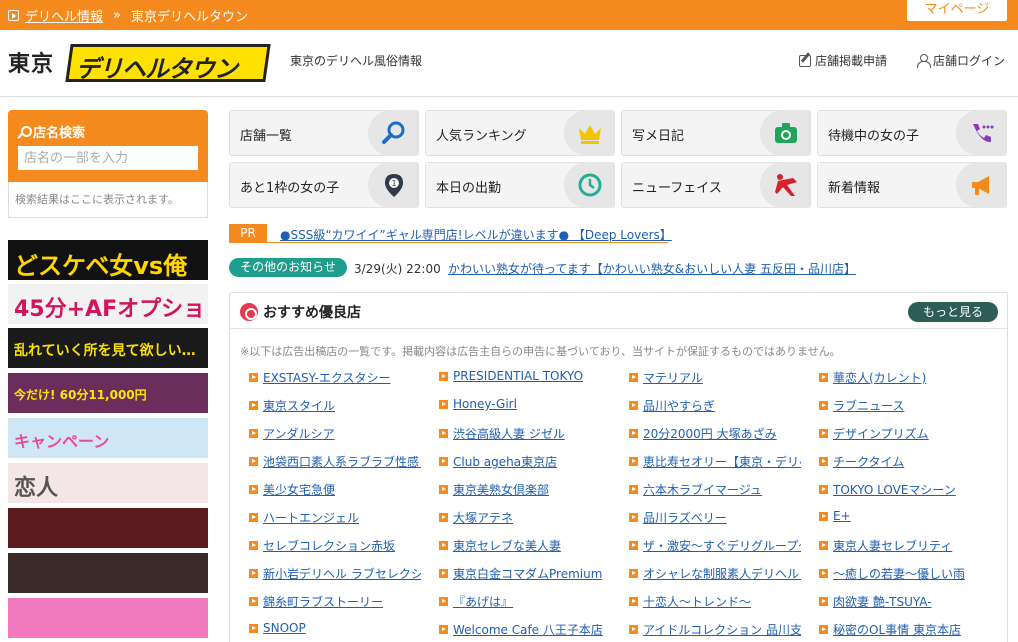 Image resolution: width=1018 pixels, height=642 pixels. What do you see at coordinates (786, 133) in the screenshot?
I see `camera-icon` at bounding box center [786, 133].